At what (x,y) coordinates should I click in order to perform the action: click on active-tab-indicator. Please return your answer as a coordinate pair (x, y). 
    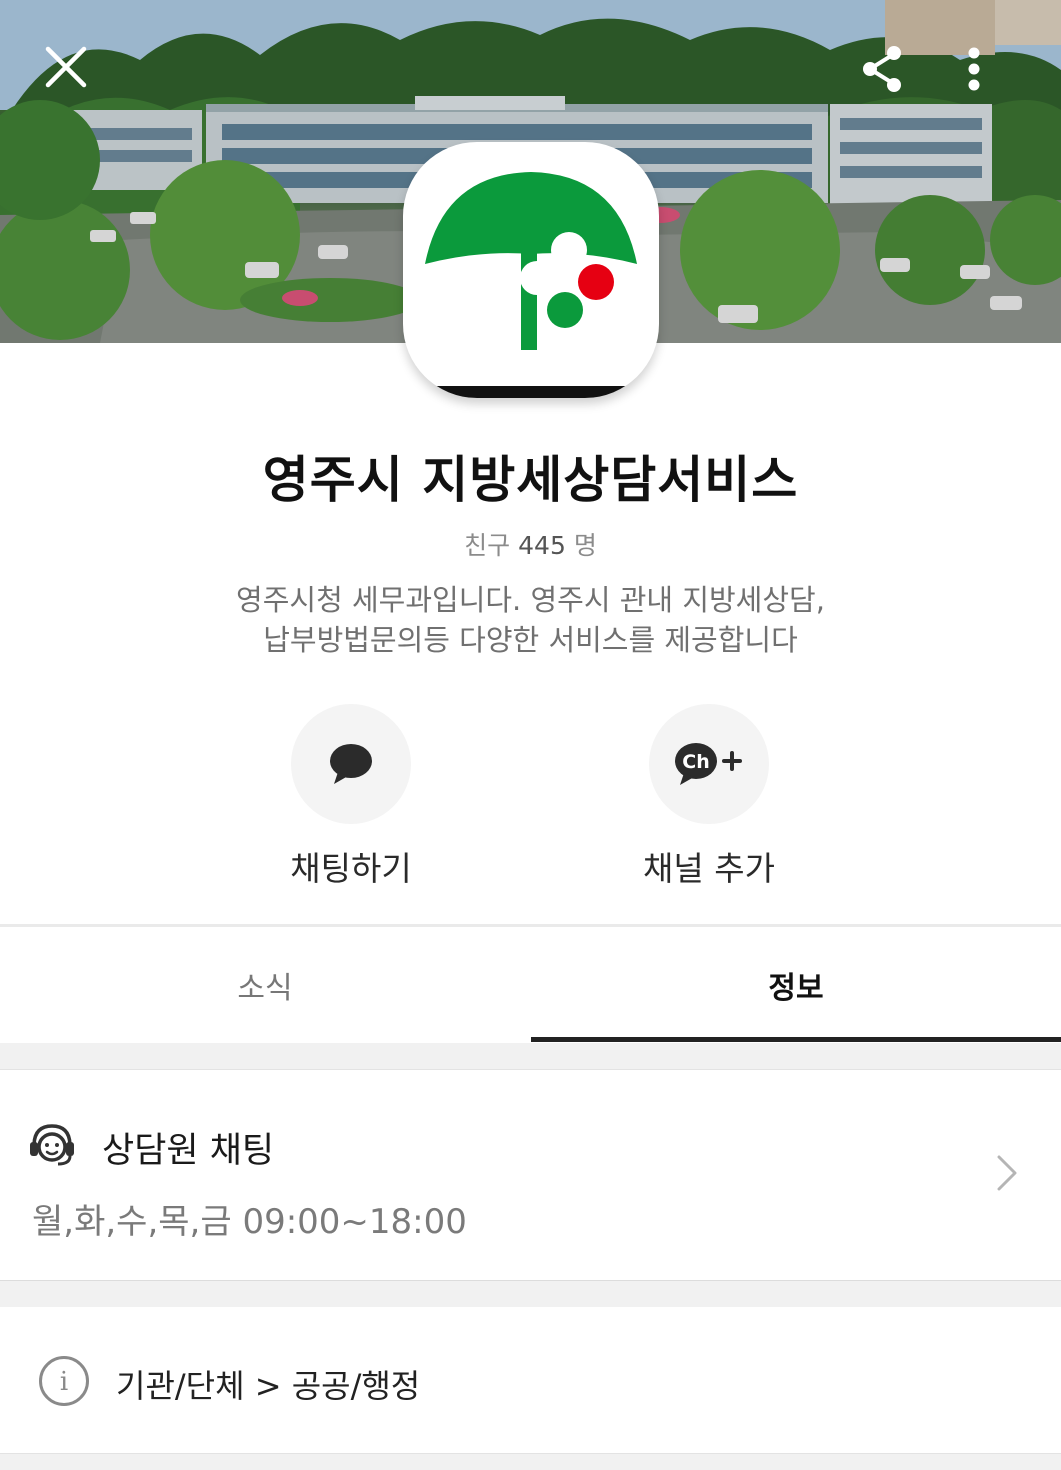
    Looking at the image, I should click on (796, 1039).